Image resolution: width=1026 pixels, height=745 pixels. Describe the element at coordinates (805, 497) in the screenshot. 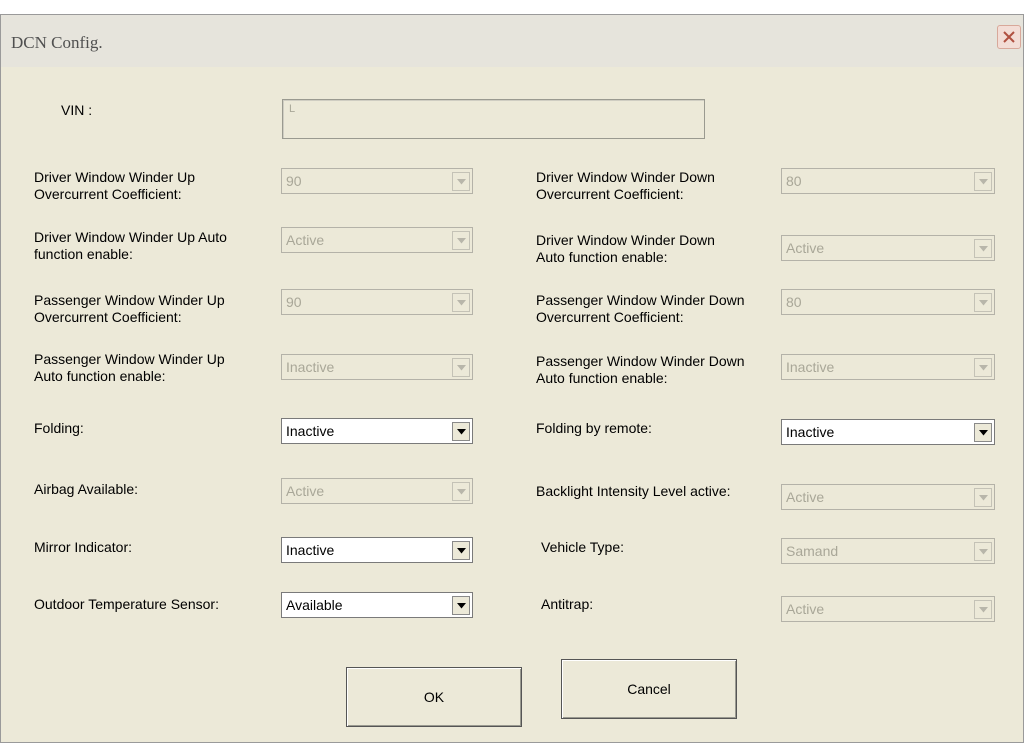

I see `backlight-intensity-value: Active` at that location.